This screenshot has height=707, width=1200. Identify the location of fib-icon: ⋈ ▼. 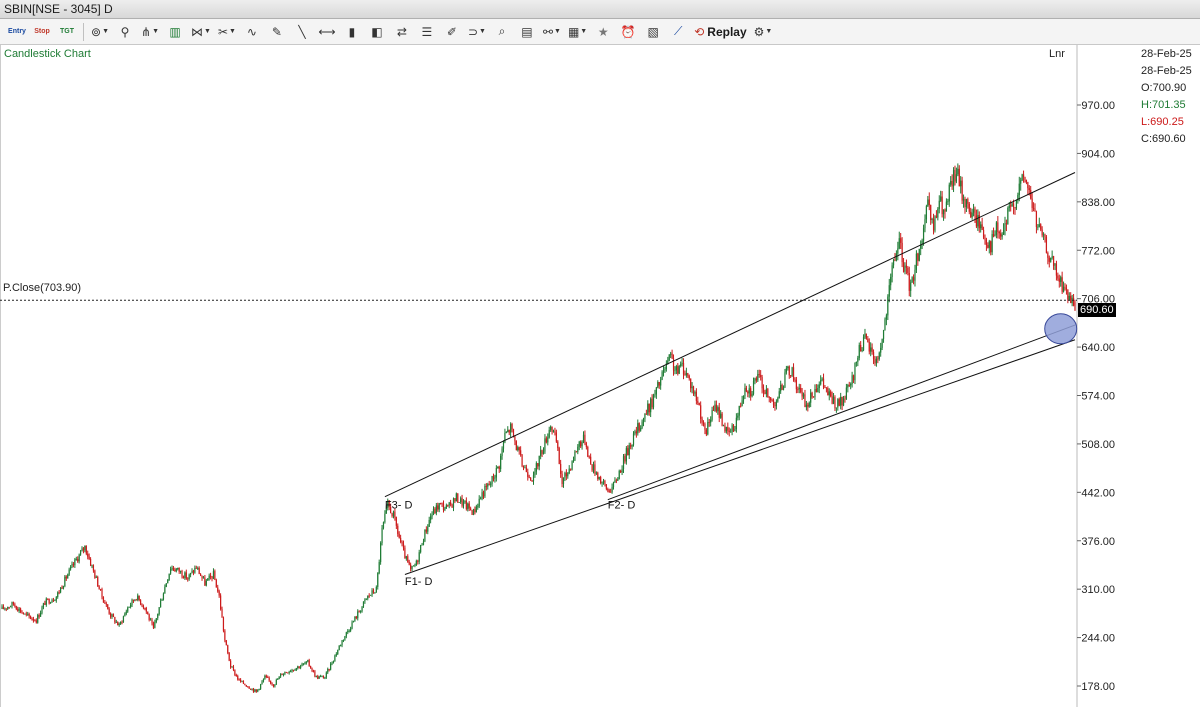
(201, 32).